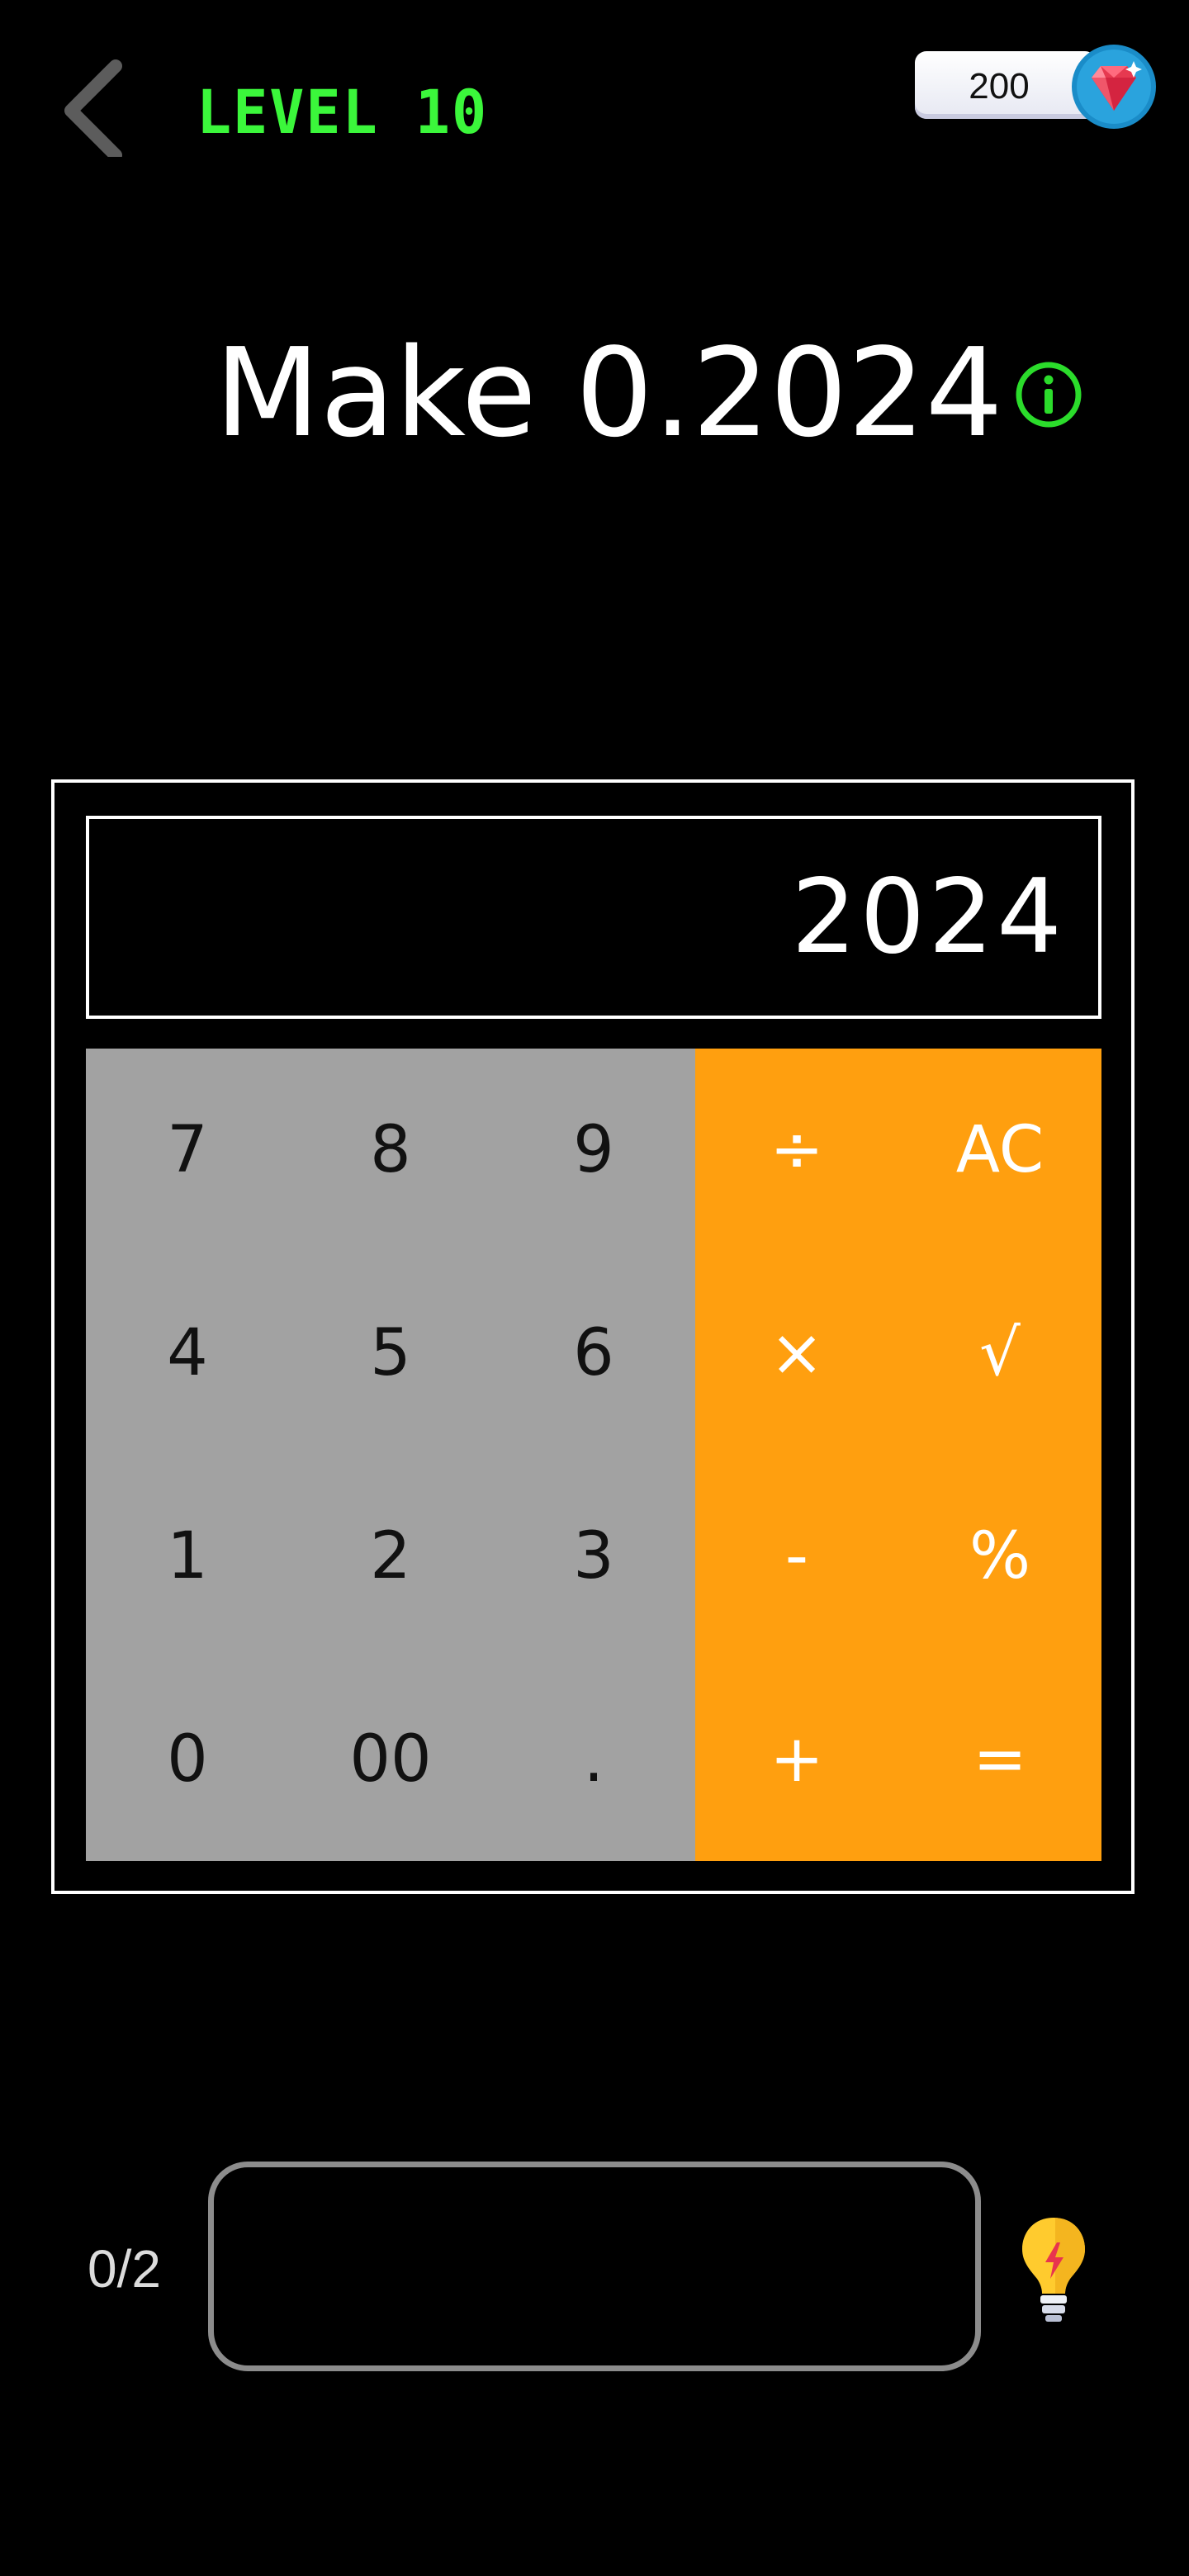  Describe the element at coordinates (796, 1556) in the screenshot. I see `key-subtract: -` at that location.